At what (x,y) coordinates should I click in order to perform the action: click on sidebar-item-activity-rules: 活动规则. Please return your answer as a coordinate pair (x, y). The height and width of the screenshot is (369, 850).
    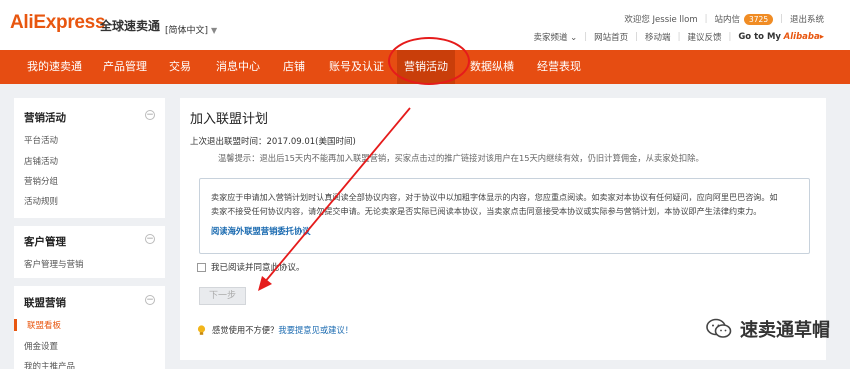
    Looking at the image, I should click on (41, 201).